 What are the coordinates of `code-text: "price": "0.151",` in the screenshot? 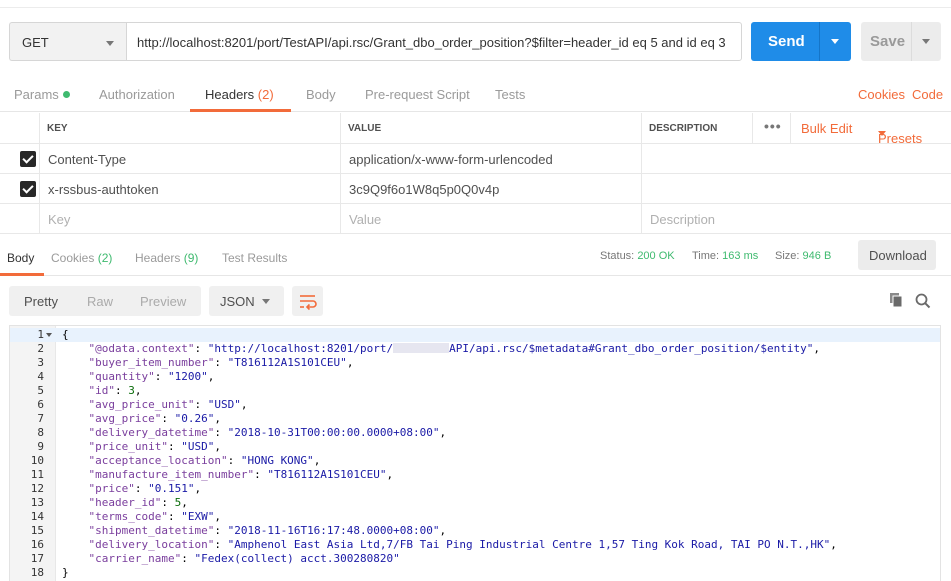 It's located at (132, 489).